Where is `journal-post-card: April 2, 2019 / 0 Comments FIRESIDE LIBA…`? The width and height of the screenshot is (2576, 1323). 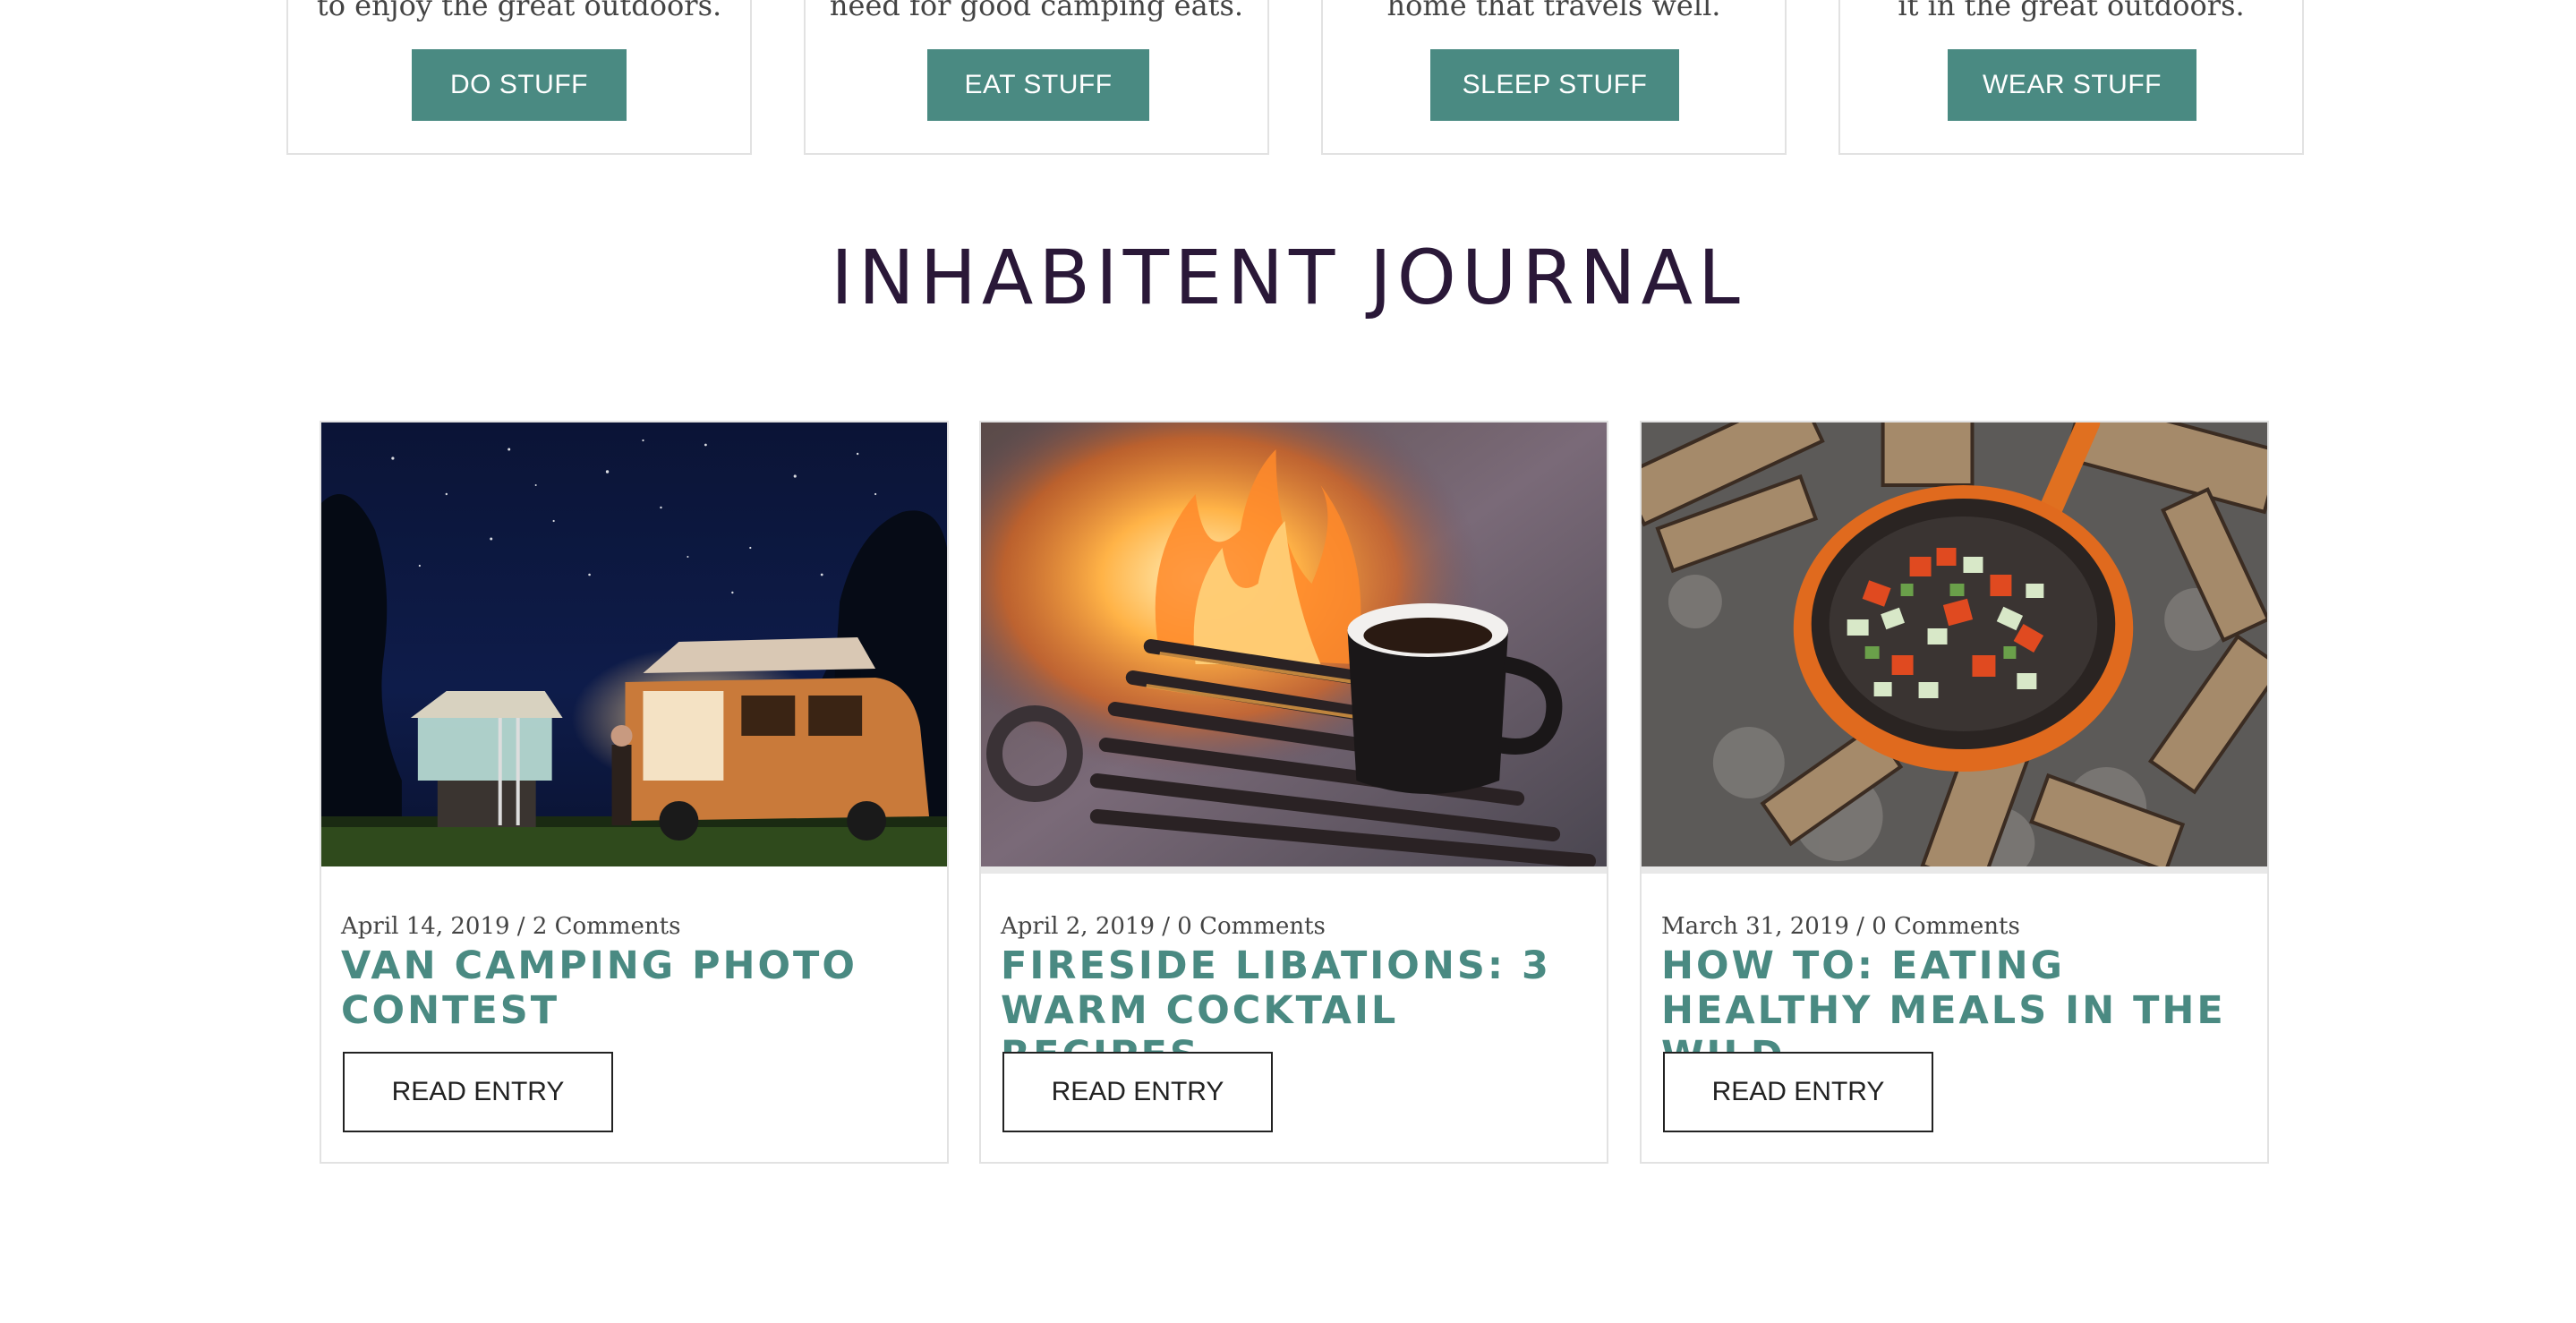
journal-post-card: April 2, 2019 / 0 Comments FIRESIDE LIBA… is located at coordinates (1293, 792).